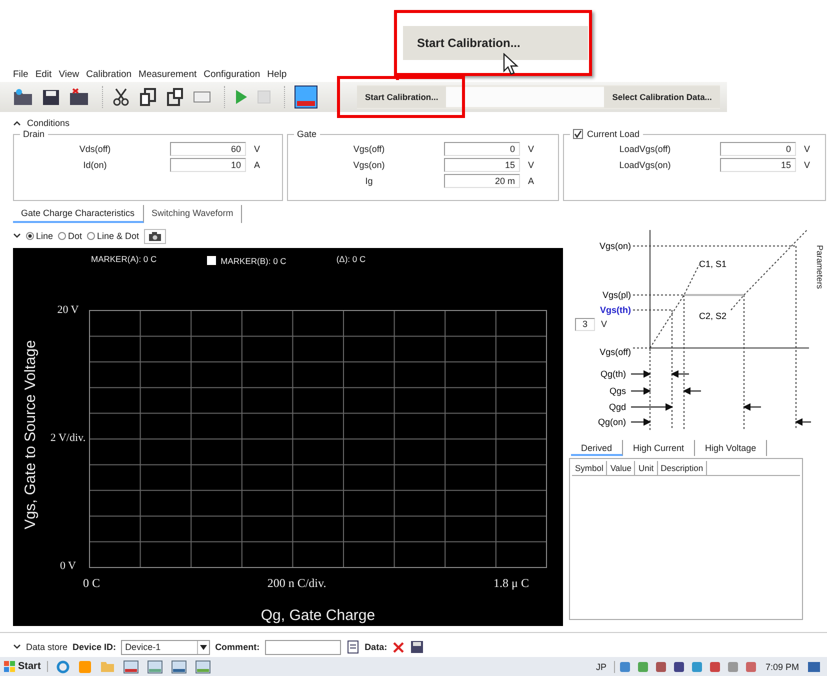 The height and width of the screenshot is (676, 827). What do you see at coordinates (155, 236) in the screenshot?
I see `camera-icon` at bounding box center [155, 236].